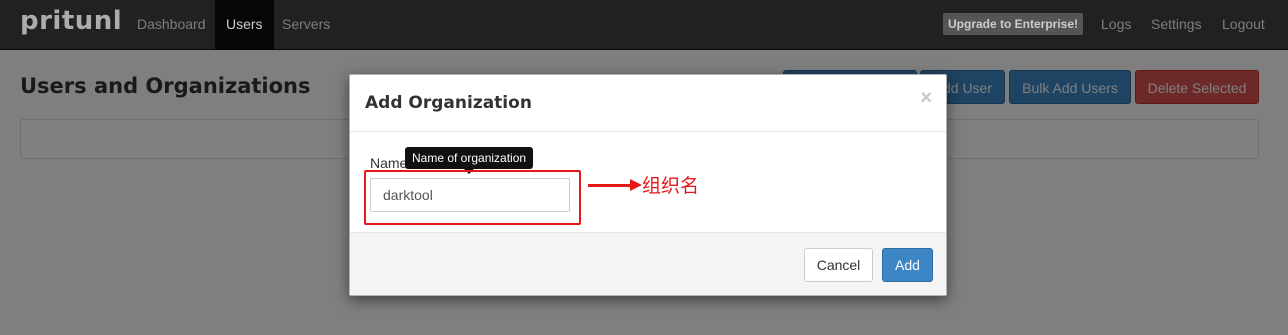  What do you see at coordinates (671, 186) in the screenshot?
I see `annotation-text: 组织名` at bounding box center [671, 186].